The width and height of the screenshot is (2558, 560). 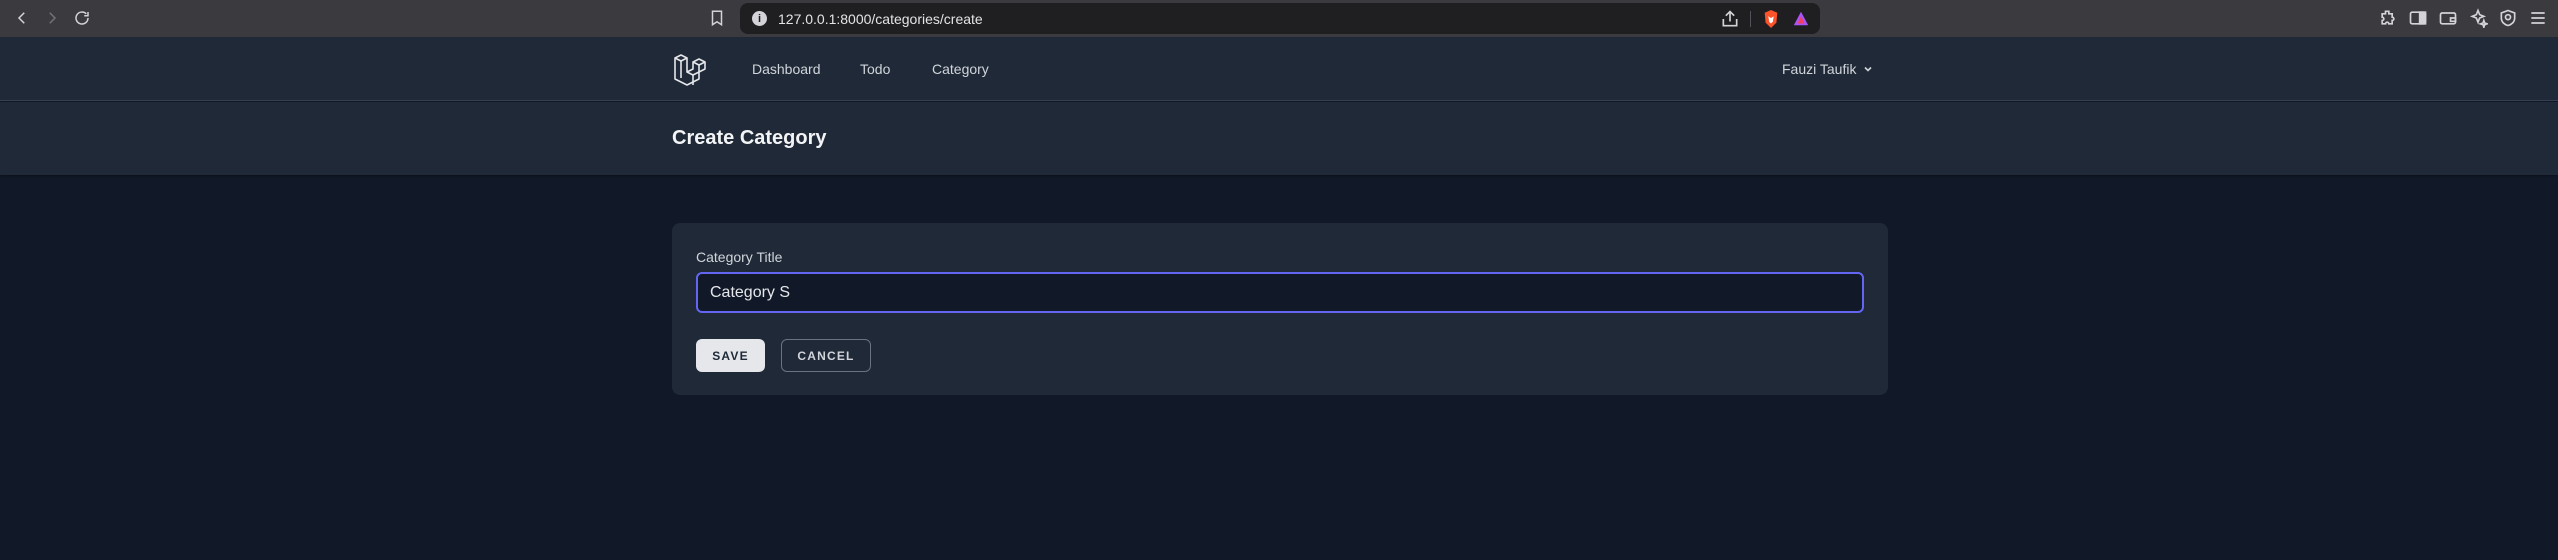 What do you see at coordinates (1868, 69) in the screenshot?
I see `chevron-down-icon` at bounding box center [1868, 69].